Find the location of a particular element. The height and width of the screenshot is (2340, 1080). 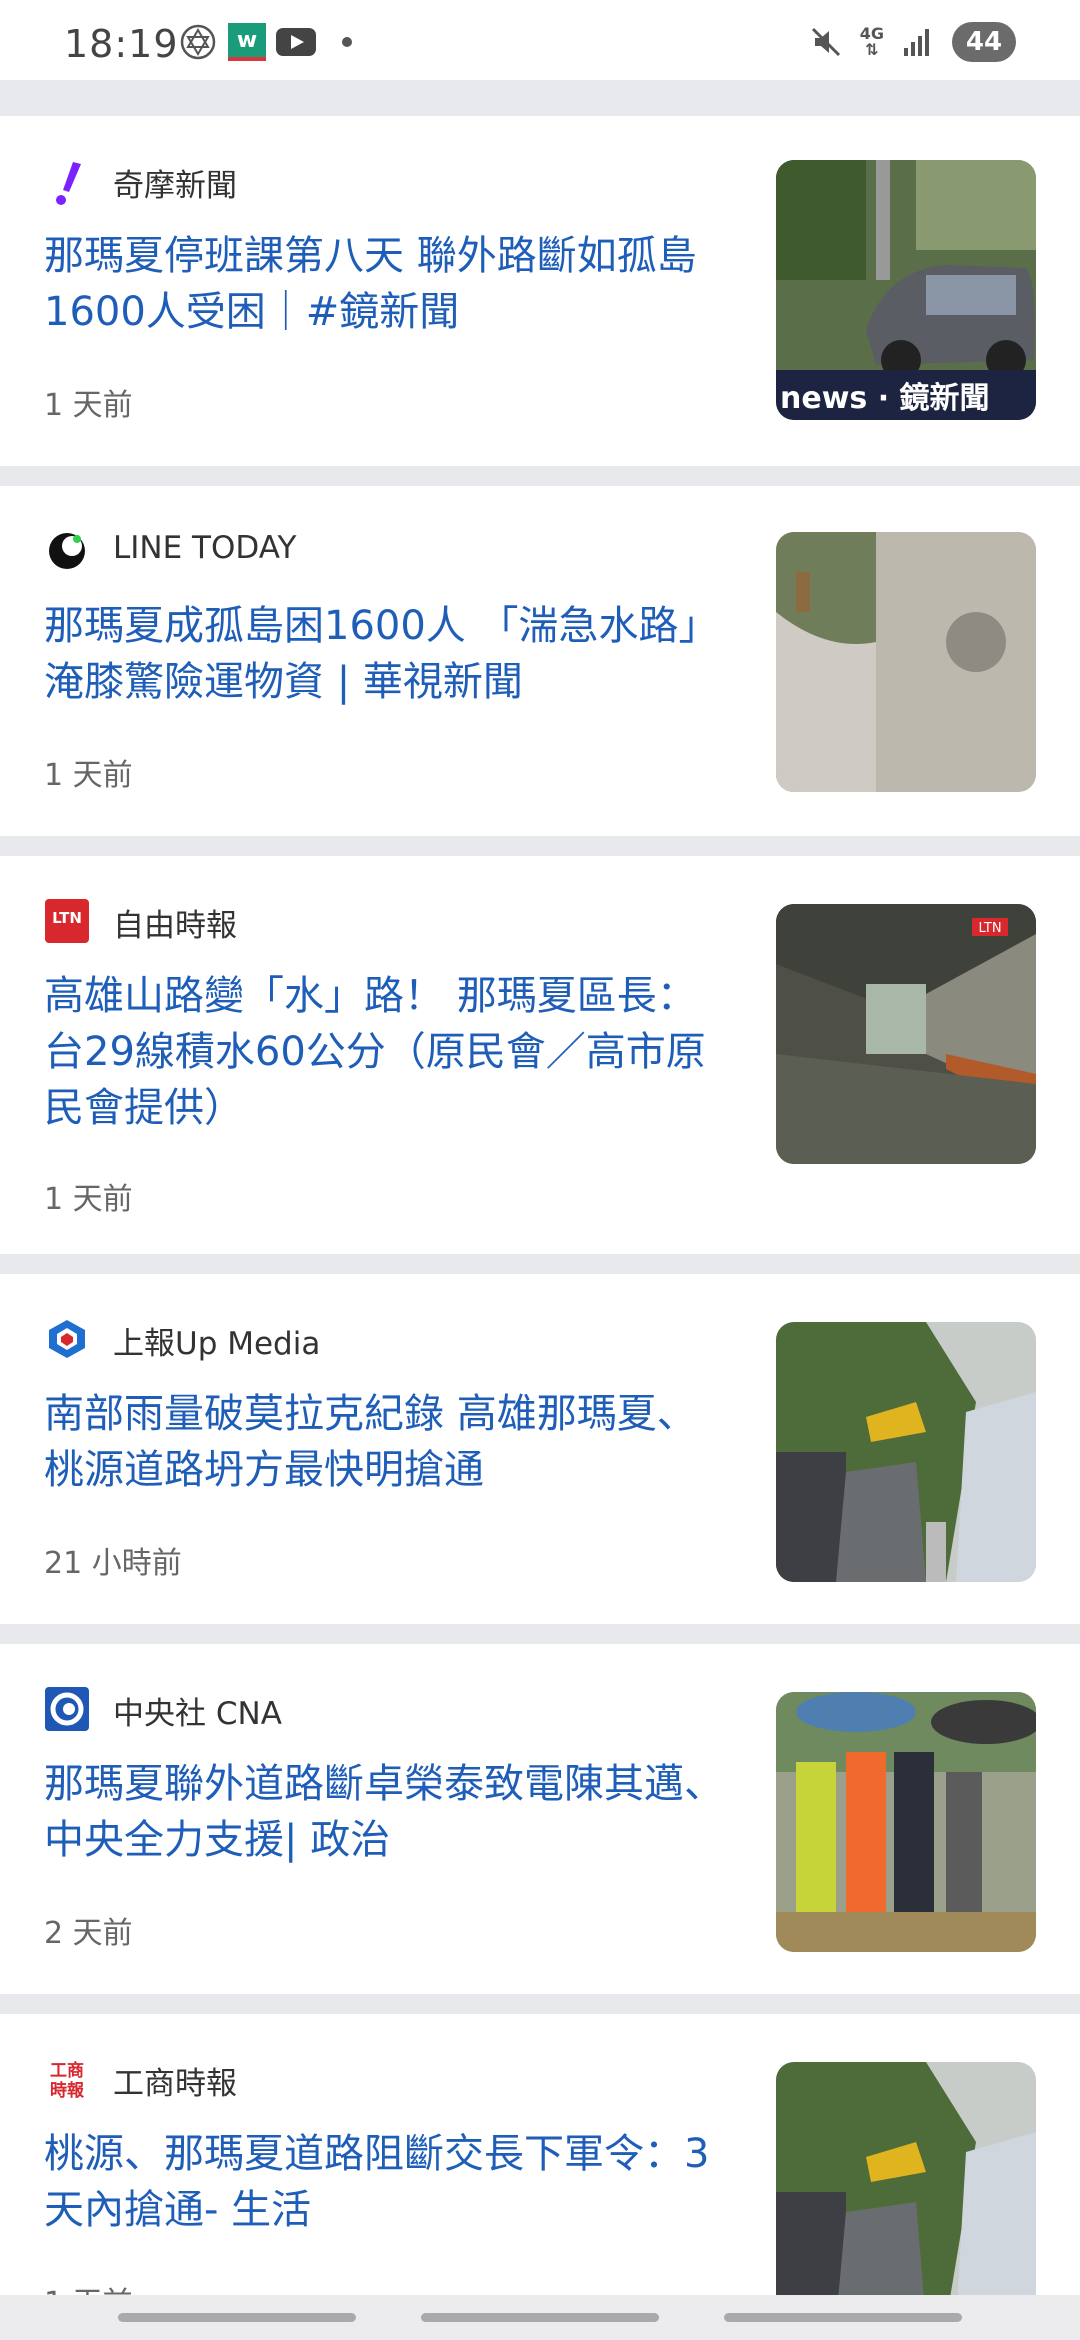

nav-pill-left is located at coordinates (237, 2317).